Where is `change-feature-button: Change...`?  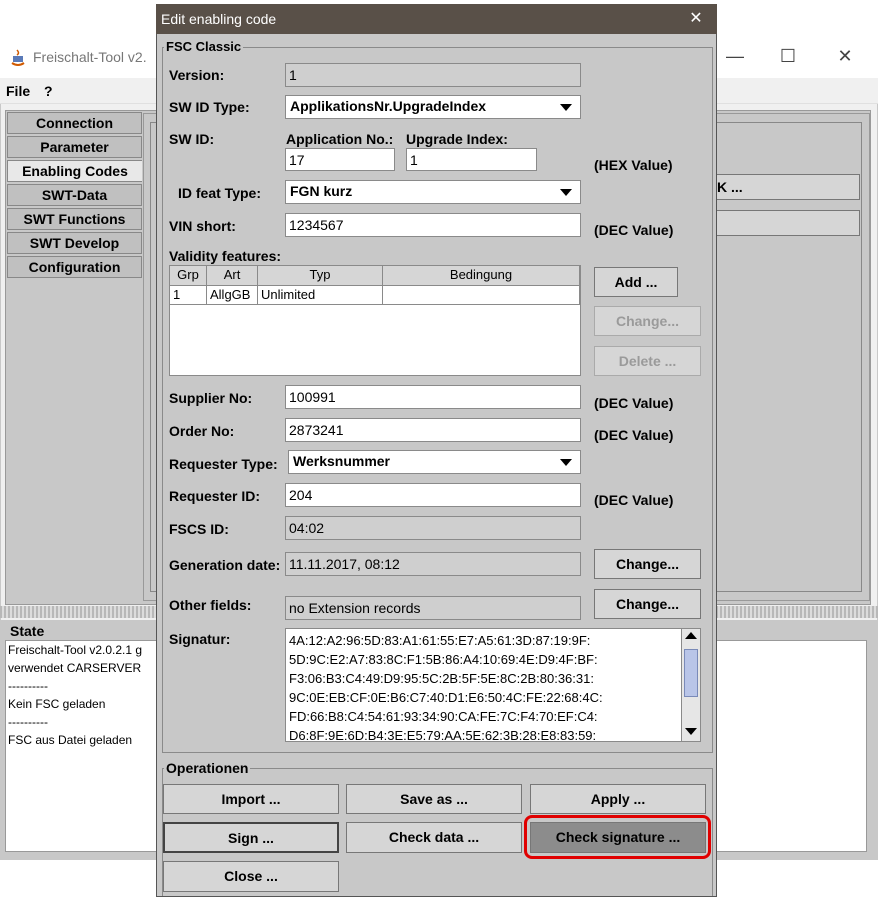
change-feature-button: Change... is located at coordinates (647, 321).